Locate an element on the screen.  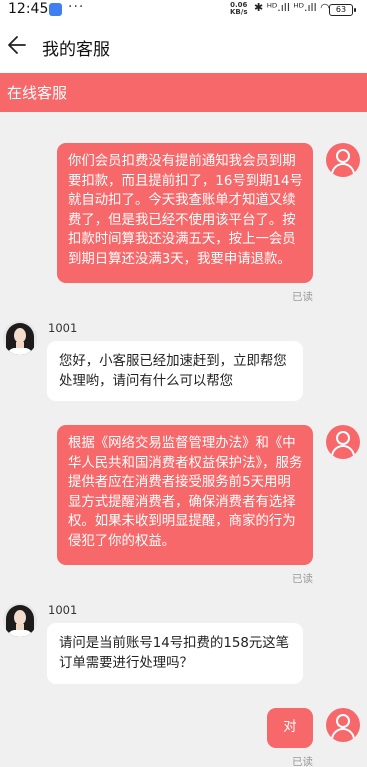
more-notifications-indicator: ··· is located at coordinates (76, 7).